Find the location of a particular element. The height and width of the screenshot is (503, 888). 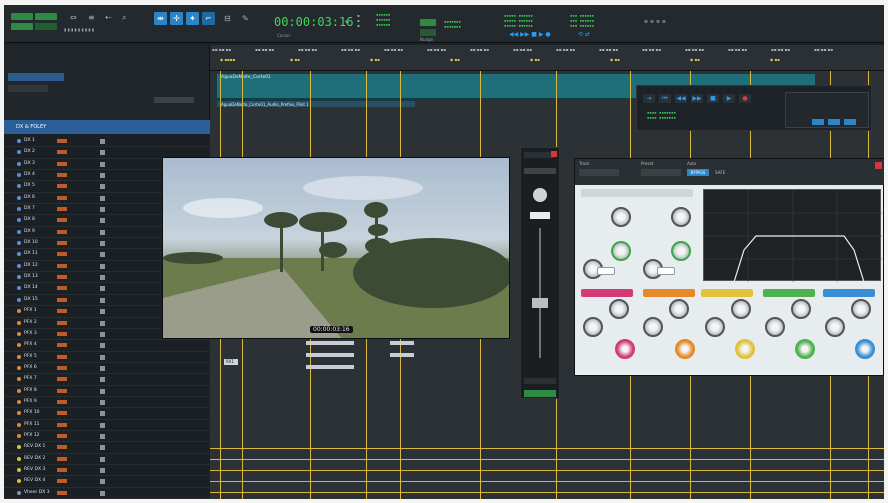

band-4-q-knob is located at coordinates (805, 349).